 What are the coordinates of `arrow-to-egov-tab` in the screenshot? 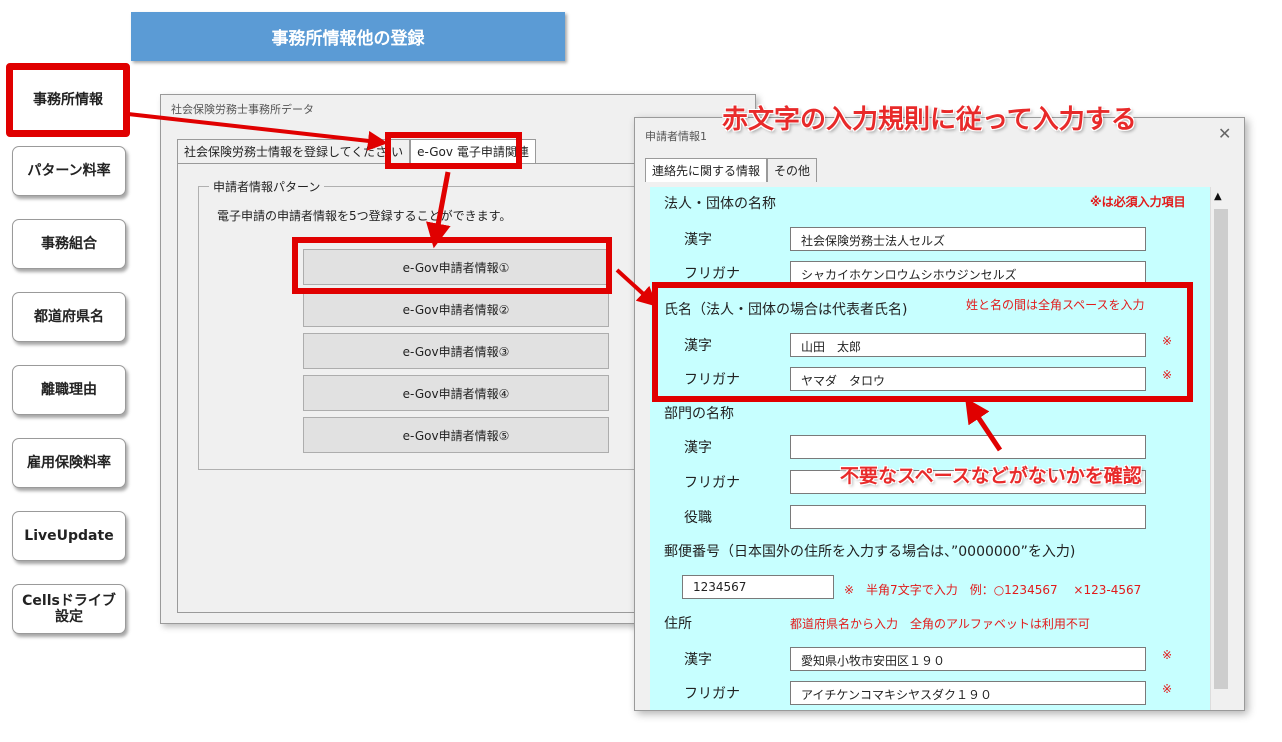 It's located at (257, 131).